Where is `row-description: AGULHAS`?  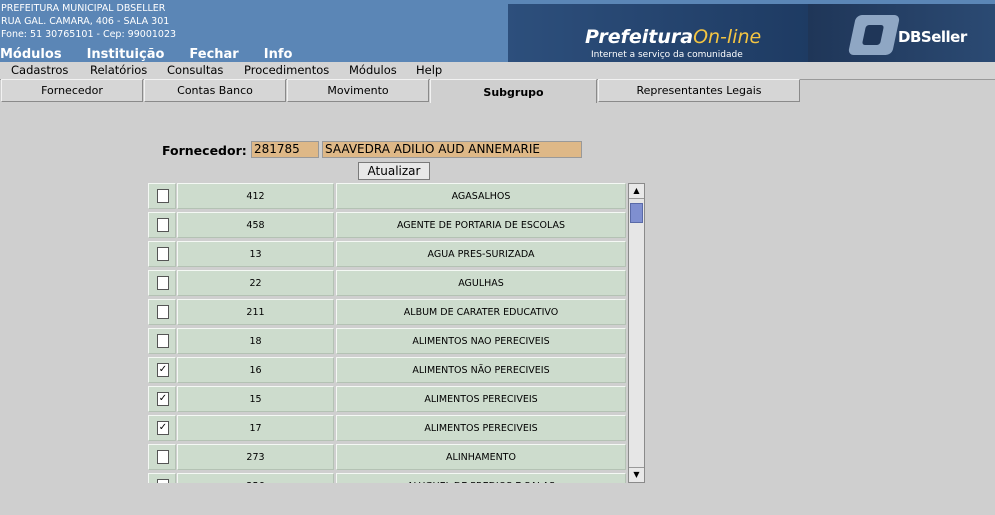
row-description: AGULHAS is located at coordinates (481, 283).